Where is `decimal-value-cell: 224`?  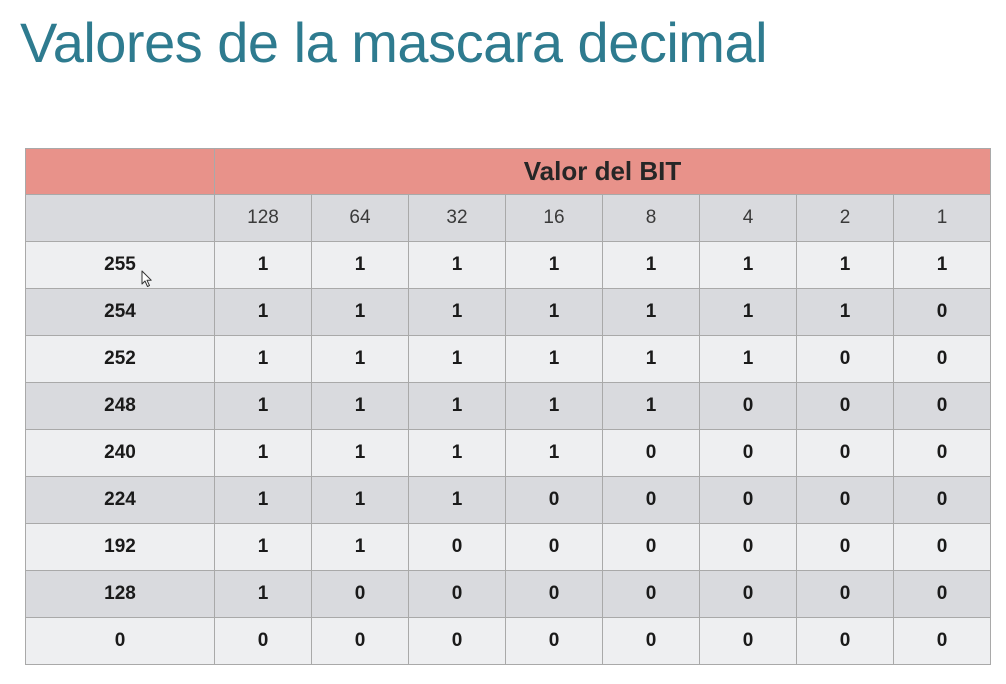 decimal-value-cell: 224 is located at coordinates (120, 500).